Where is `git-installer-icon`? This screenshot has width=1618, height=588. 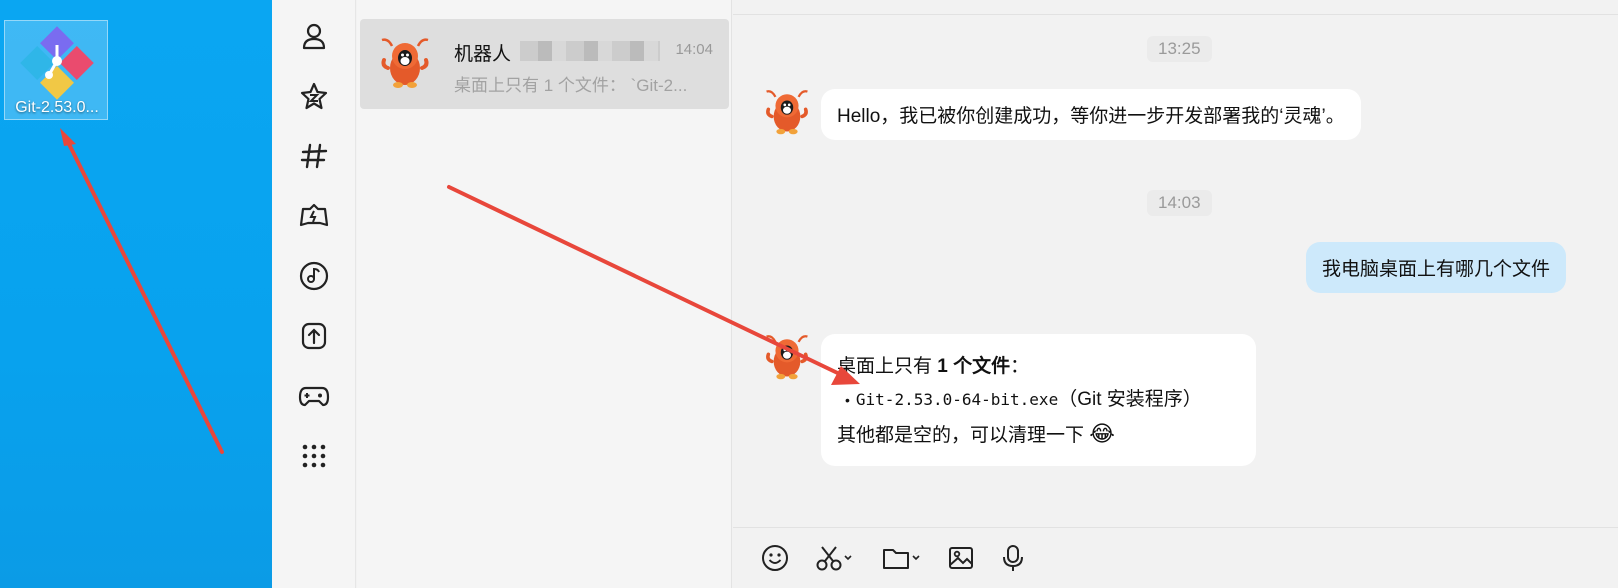
git-installer-icon is located at coordinates (57, 63).